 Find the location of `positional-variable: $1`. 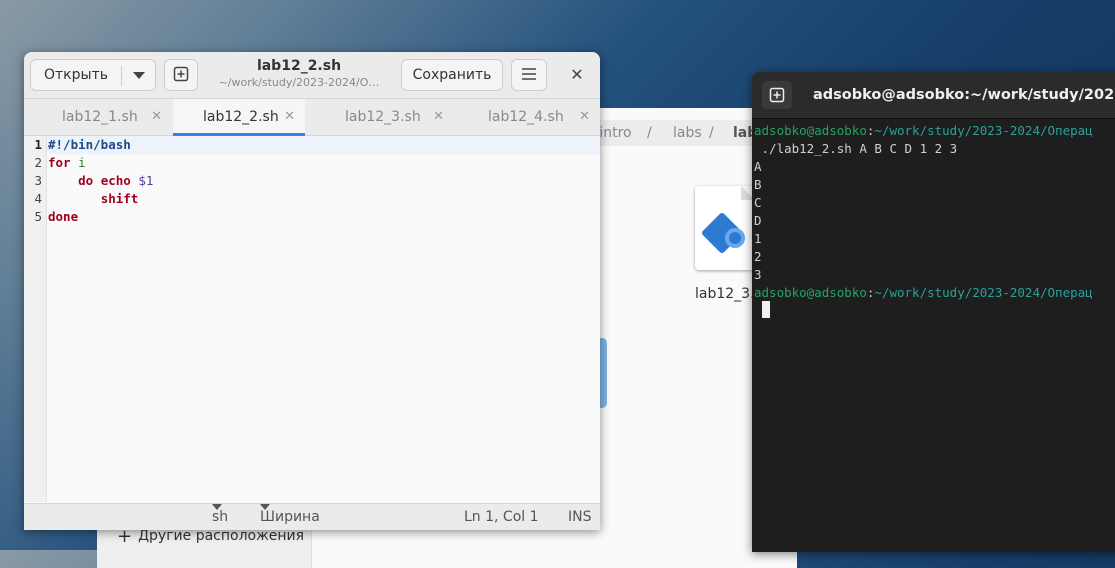

positional-variable: $1 is located at coordinates (146, 180).